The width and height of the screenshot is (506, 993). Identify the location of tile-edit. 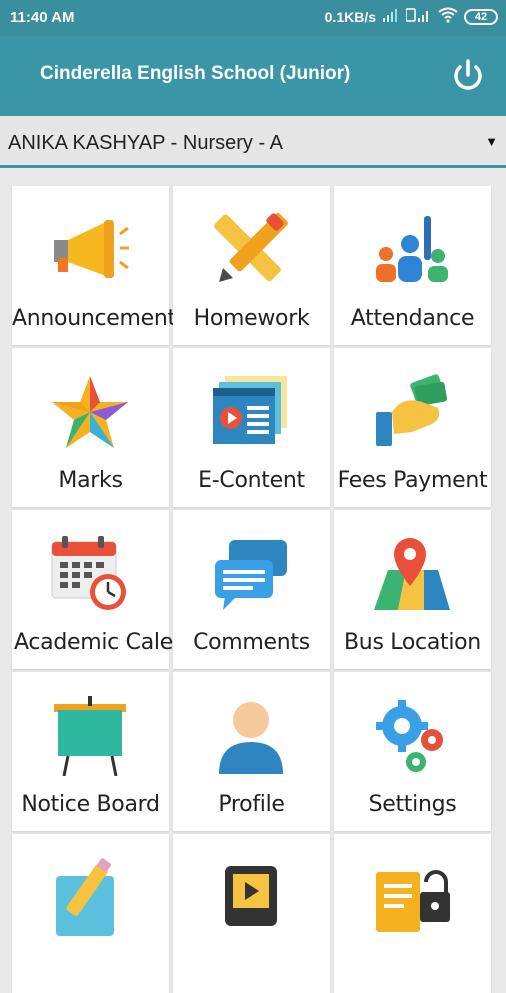
(90, 913).